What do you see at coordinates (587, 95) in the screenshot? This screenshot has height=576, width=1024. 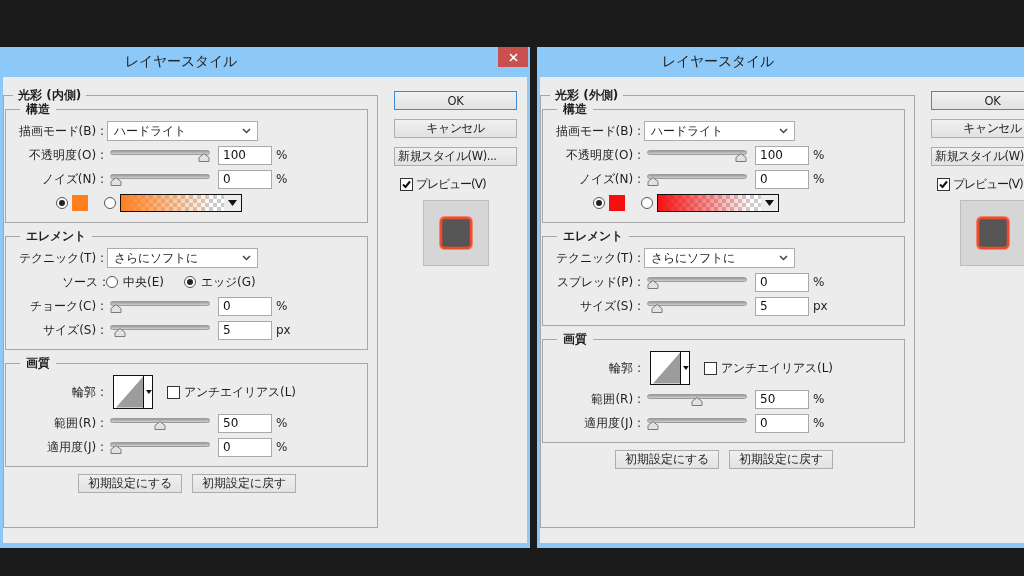 I see `group-title: 光彩 (外側)` at bounding box center [587, 95].